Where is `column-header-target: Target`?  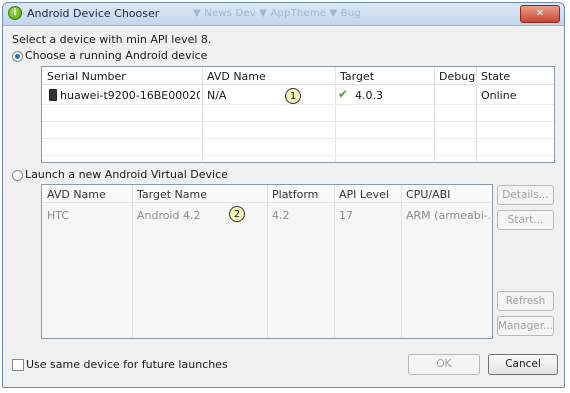 column-header-target: Target is located at coordinates (357, 76).